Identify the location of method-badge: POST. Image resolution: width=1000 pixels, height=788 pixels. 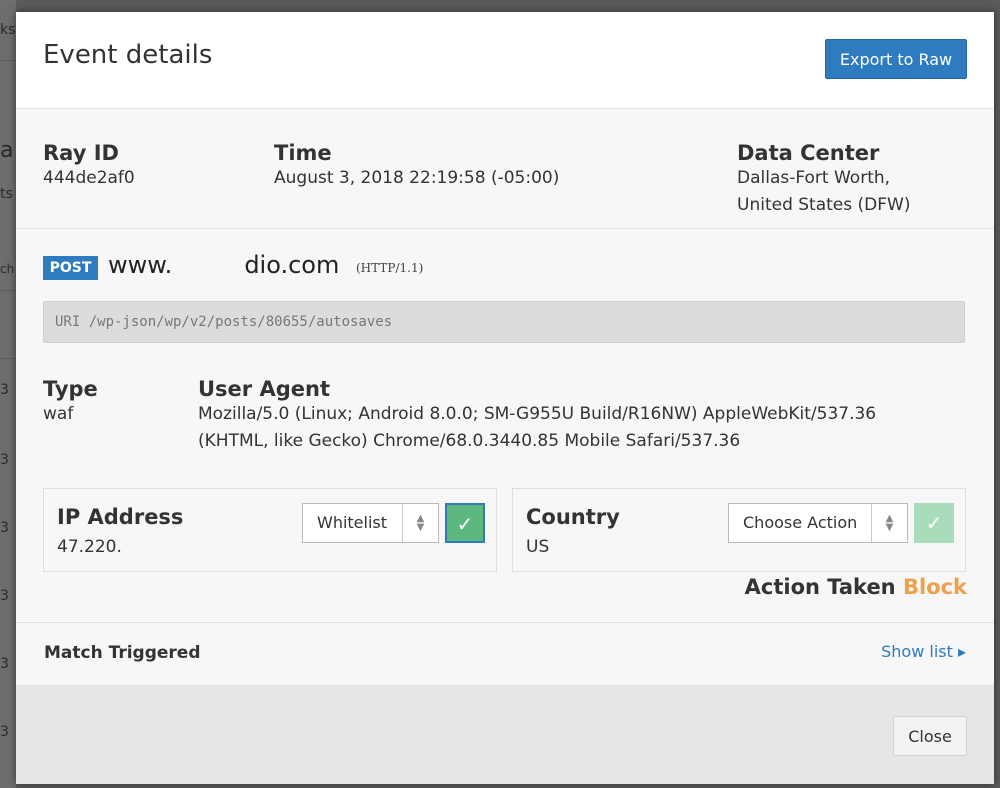
(70, 268).